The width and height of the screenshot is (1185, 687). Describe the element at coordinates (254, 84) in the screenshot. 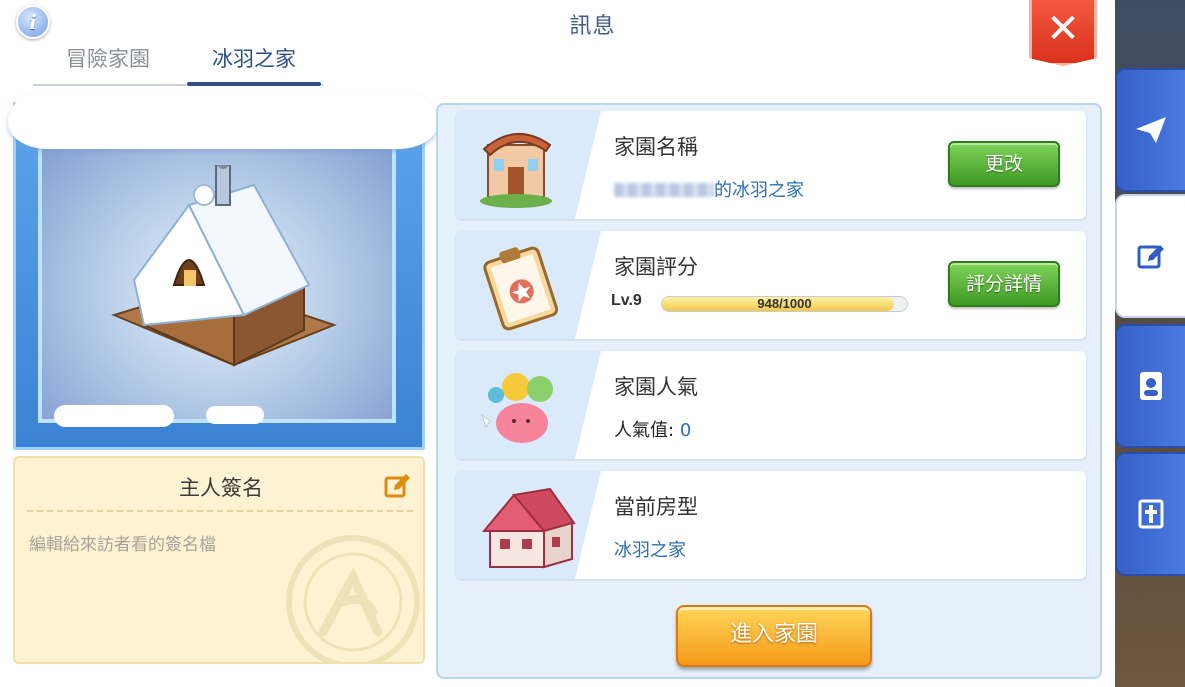

I see `active-tab-indicator` at that location.